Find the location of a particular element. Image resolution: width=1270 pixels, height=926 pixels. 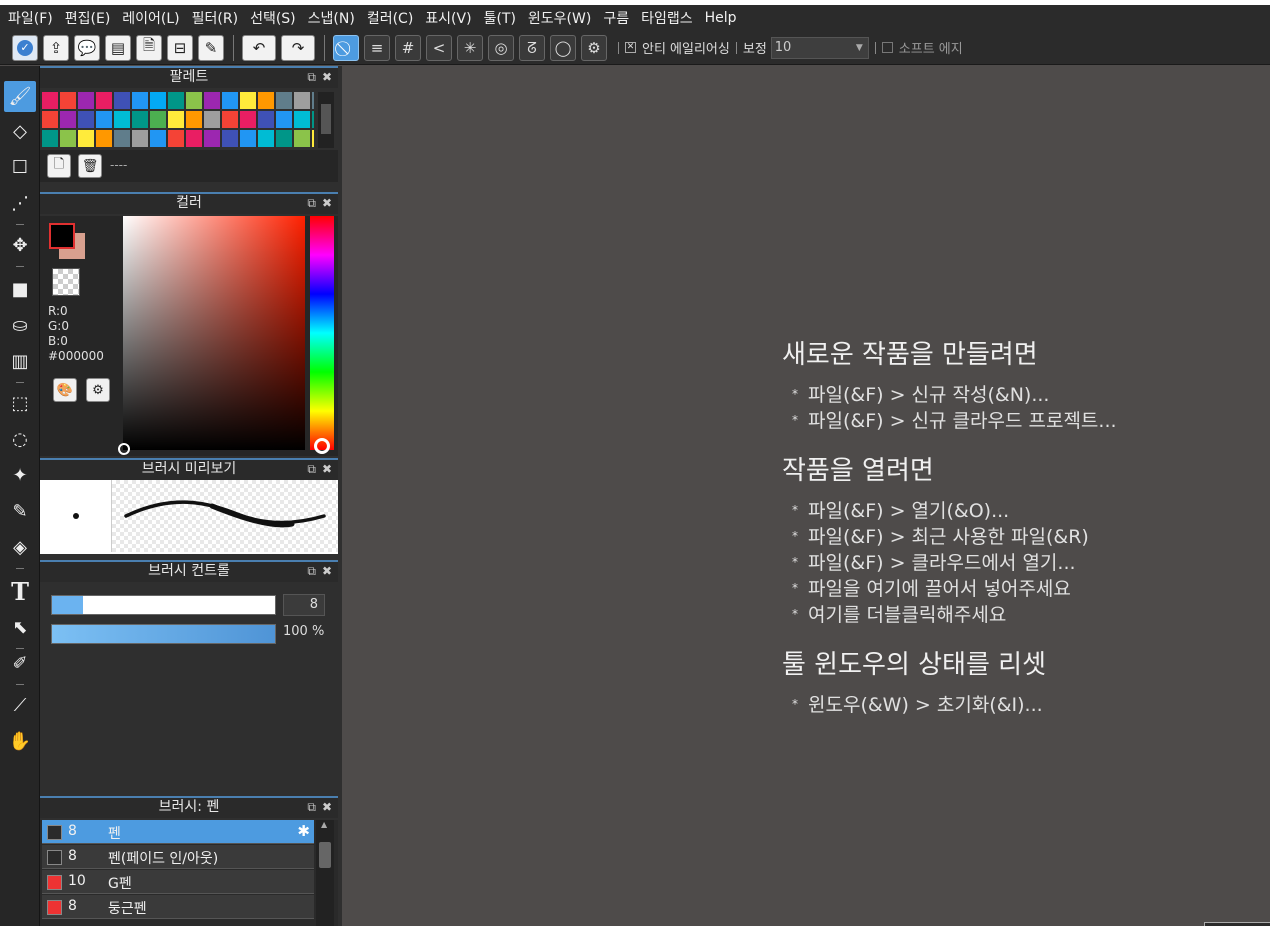

menu-layer: 레이어(L) is located at coordinates (152, 18).